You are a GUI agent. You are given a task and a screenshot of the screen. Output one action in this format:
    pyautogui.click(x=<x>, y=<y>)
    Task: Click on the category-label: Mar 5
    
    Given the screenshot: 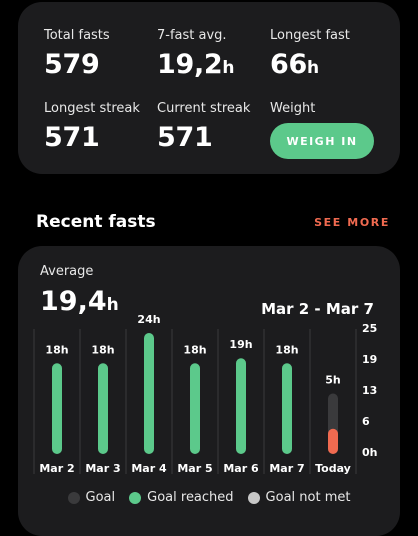 What is the action you would take?
    pyautogui.click(x=194, y=468)
    